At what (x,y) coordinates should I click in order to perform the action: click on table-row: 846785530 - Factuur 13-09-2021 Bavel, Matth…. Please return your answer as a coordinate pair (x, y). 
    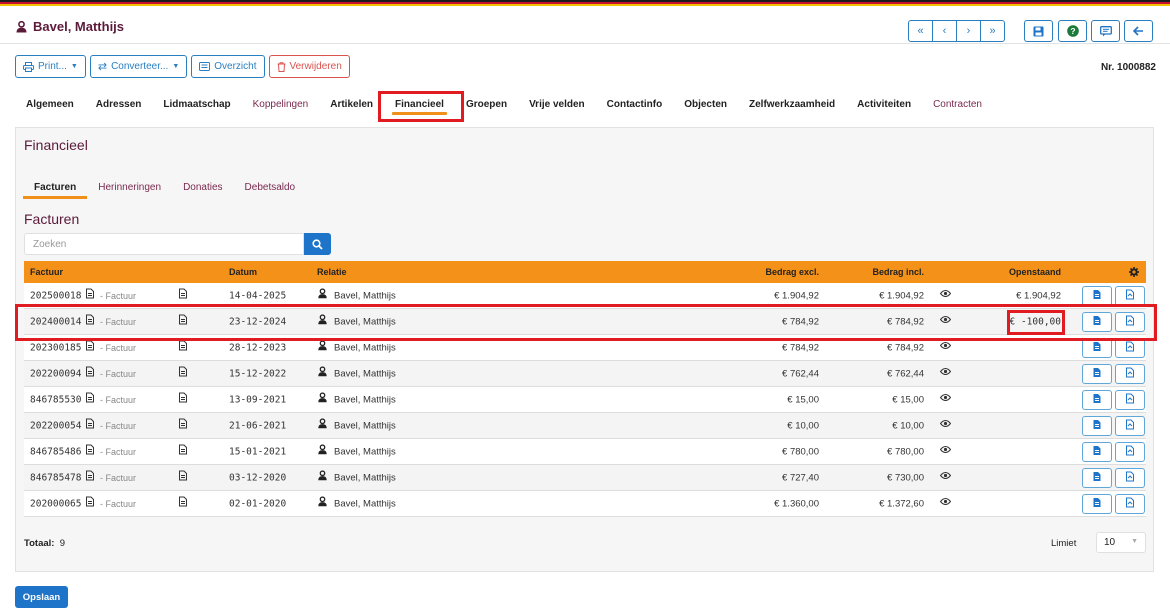
    Looking at the image, I should click on (585, 400).